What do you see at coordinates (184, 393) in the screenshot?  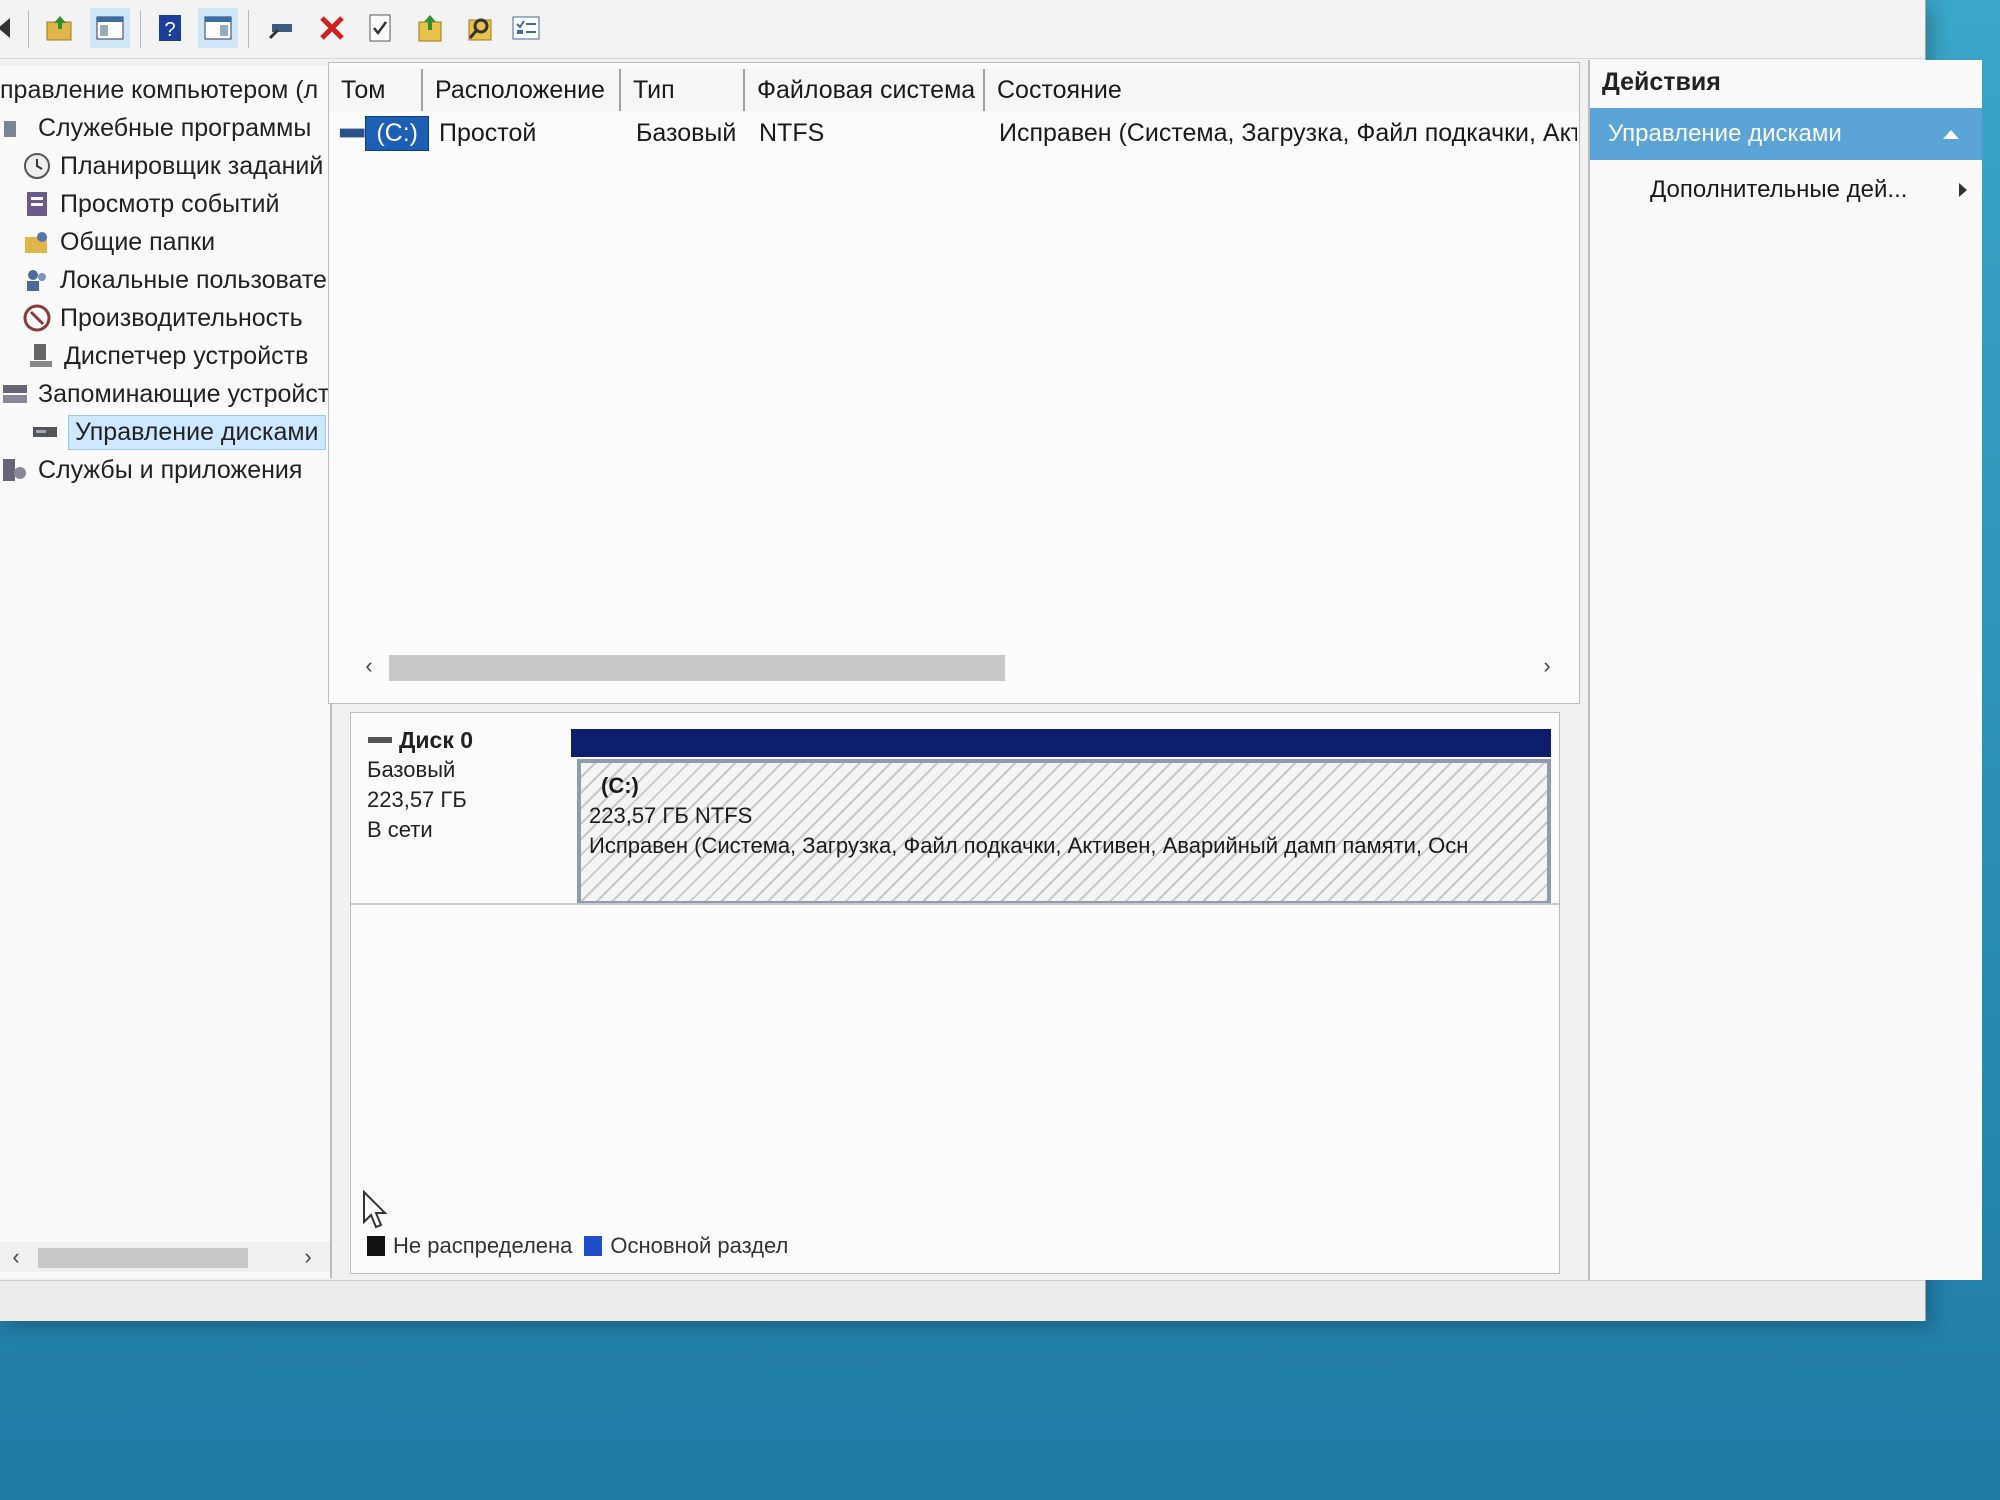 I see `tree-item-label: Запоминающие устройст` at bounding box center [184, 393].